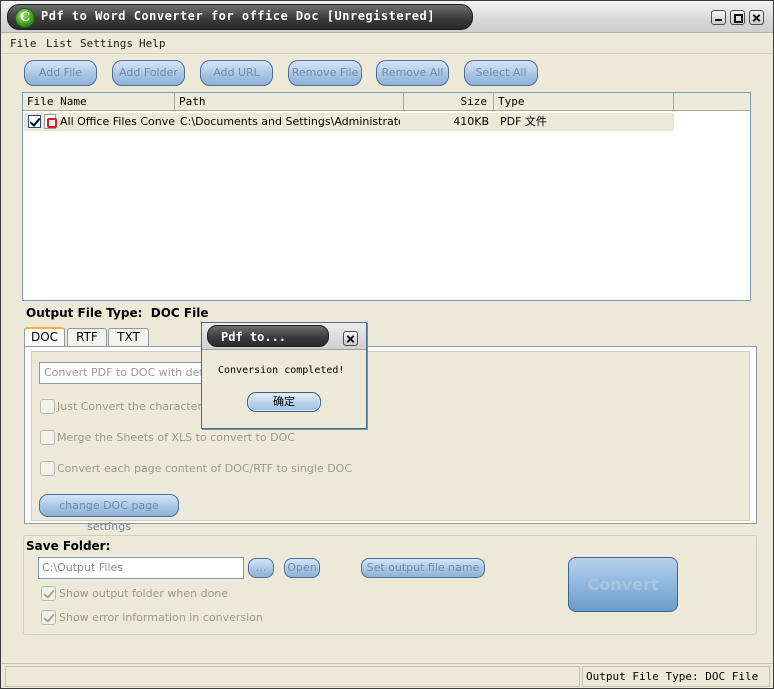 Image resolution: width=774 pixels, height=689 pixels. I want to click on file-list-header: File Name Path Size Type, so click(386, 102).